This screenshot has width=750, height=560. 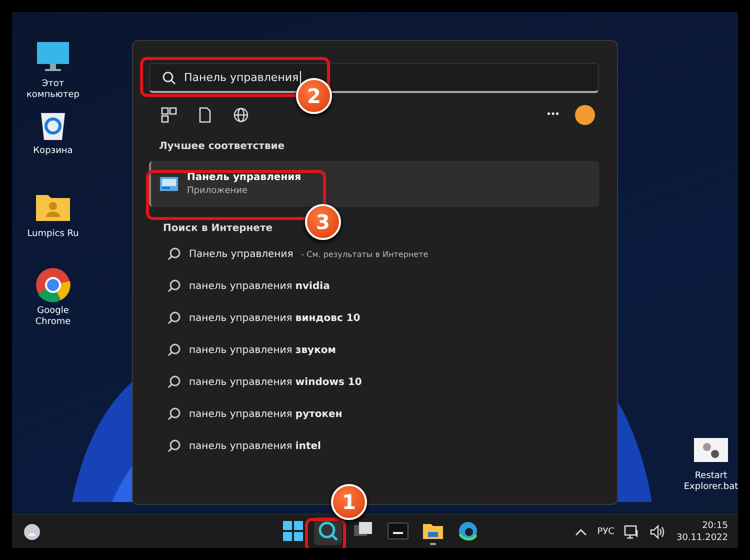 What do you see at coordinates (658, 532) in the screenshot?
I see `speaker-icon` at bounding box center [658, 532].